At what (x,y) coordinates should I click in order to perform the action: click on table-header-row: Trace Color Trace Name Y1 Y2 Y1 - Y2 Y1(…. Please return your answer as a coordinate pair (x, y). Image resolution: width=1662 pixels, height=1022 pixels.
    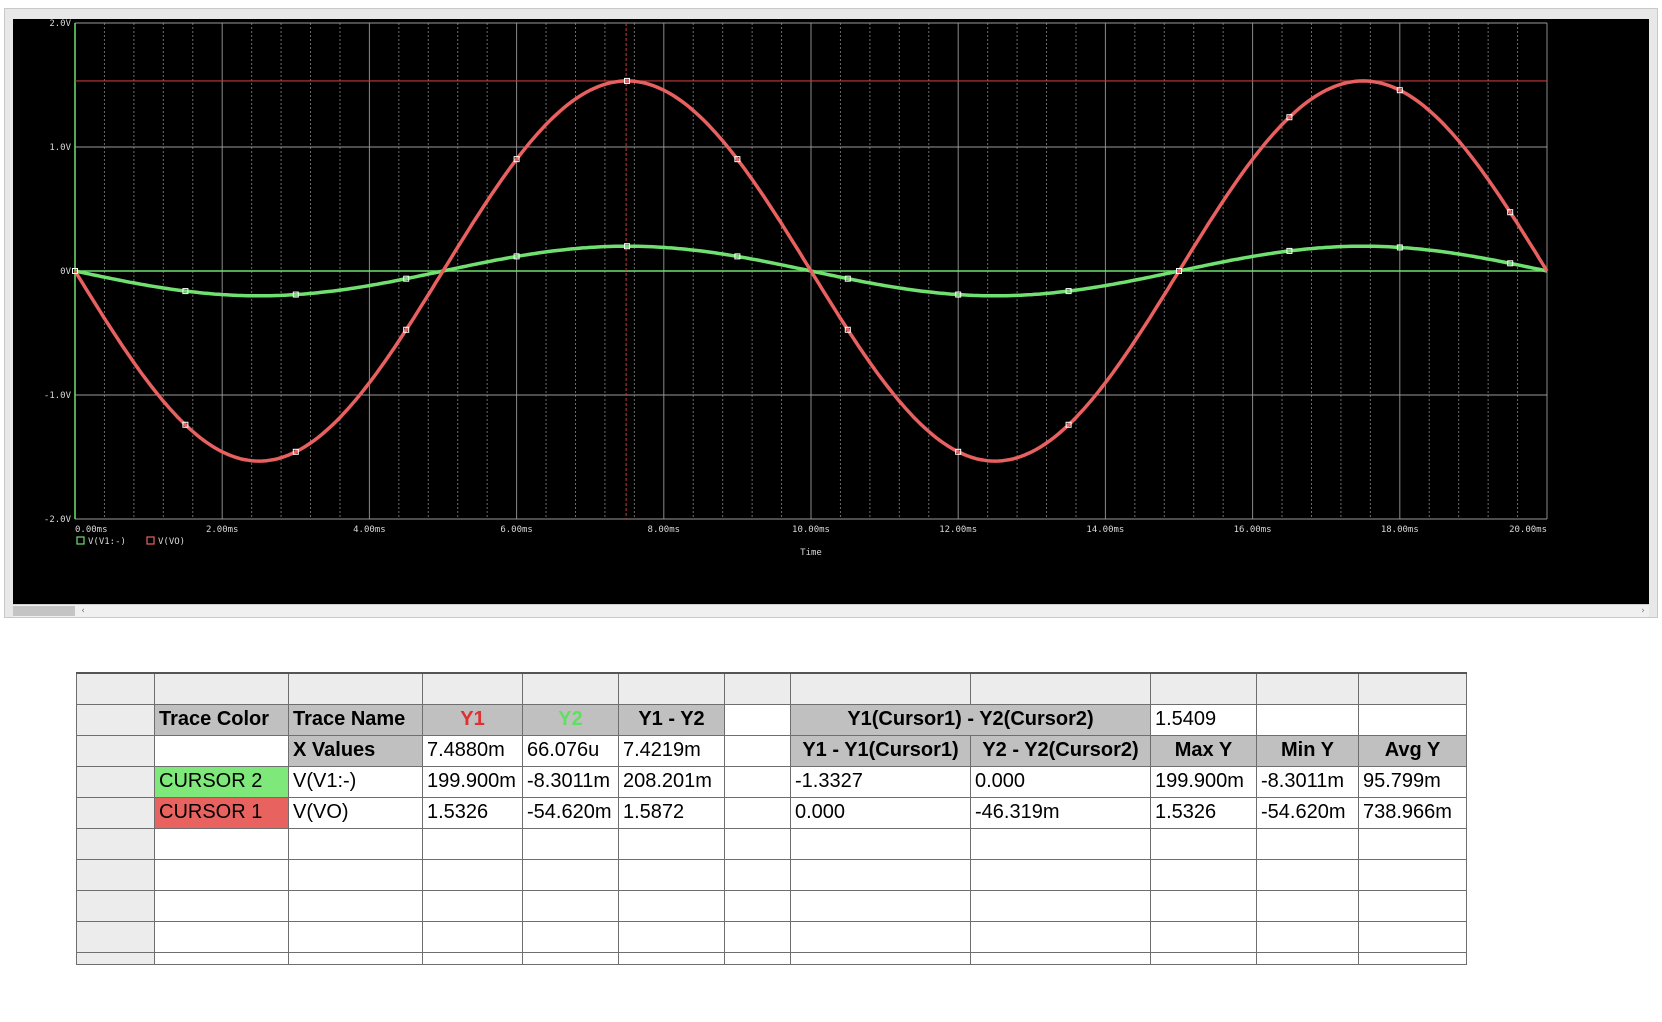
    Looking at the image, I should click on (771, 719).